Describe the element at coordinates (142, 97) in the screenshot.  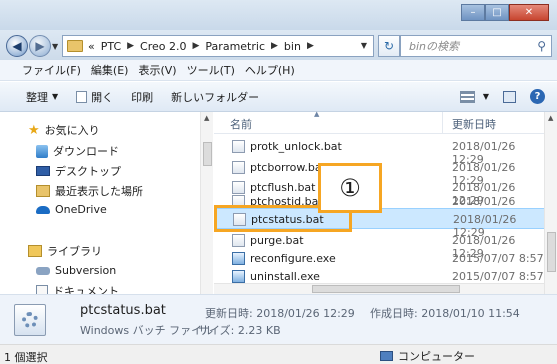
I see `print-button: 印刷` at that location.